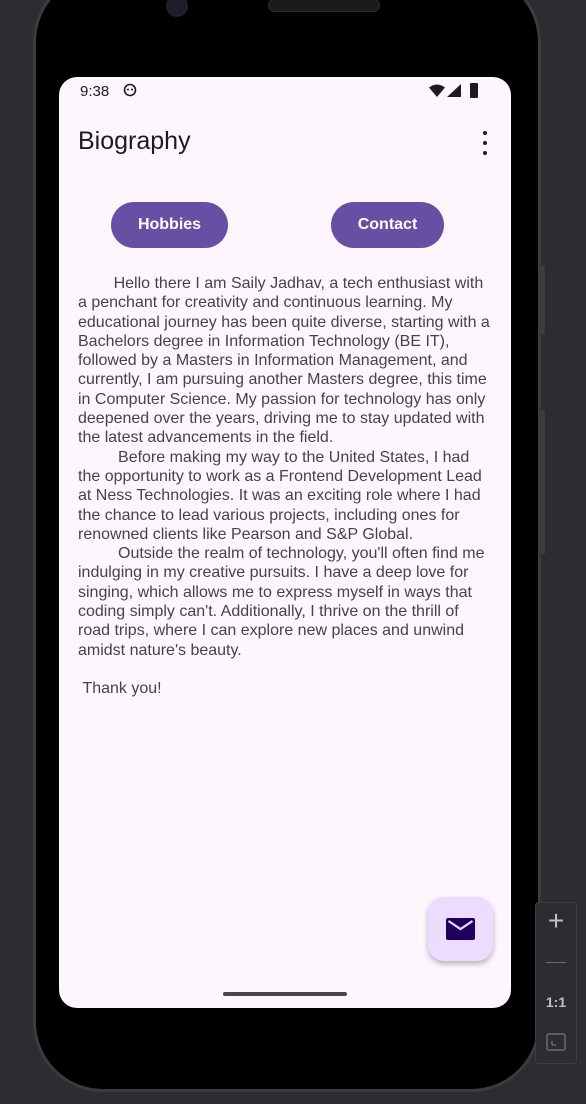 The image size is (586, 1104). I want to click on wifi-icon, so click(437, 90).